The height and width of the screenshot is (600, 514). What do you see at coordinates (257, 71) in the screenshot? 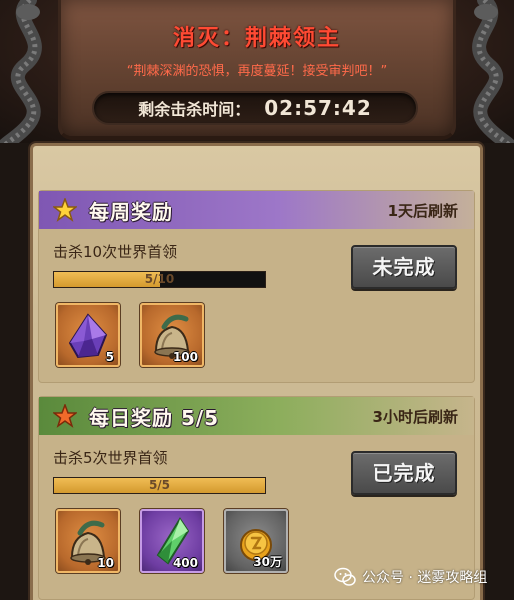
I see `boss-quote: “荆棘深渊的恐惧，再度蔓延！接受审判吧！”` at bounding box center [257, 71].